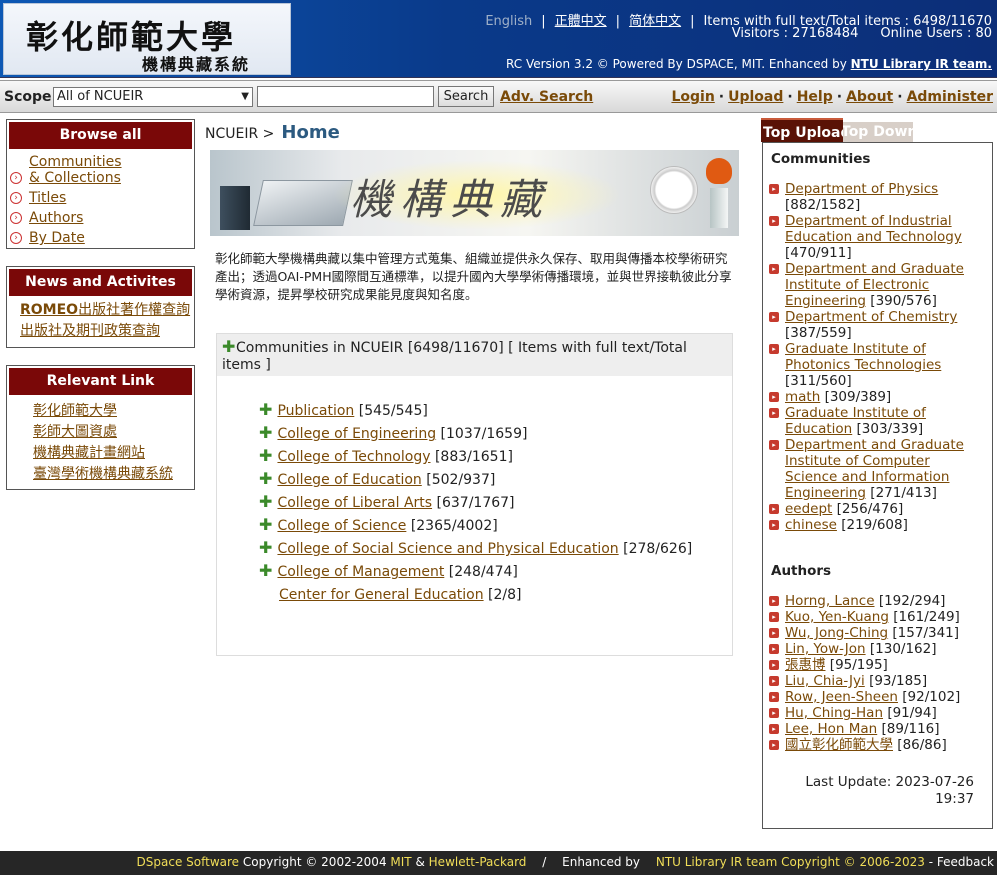  Describe the element at coordinates (873, 237) in the screenshot. I see `ranking-link-cont: Education and Technology` at that location.